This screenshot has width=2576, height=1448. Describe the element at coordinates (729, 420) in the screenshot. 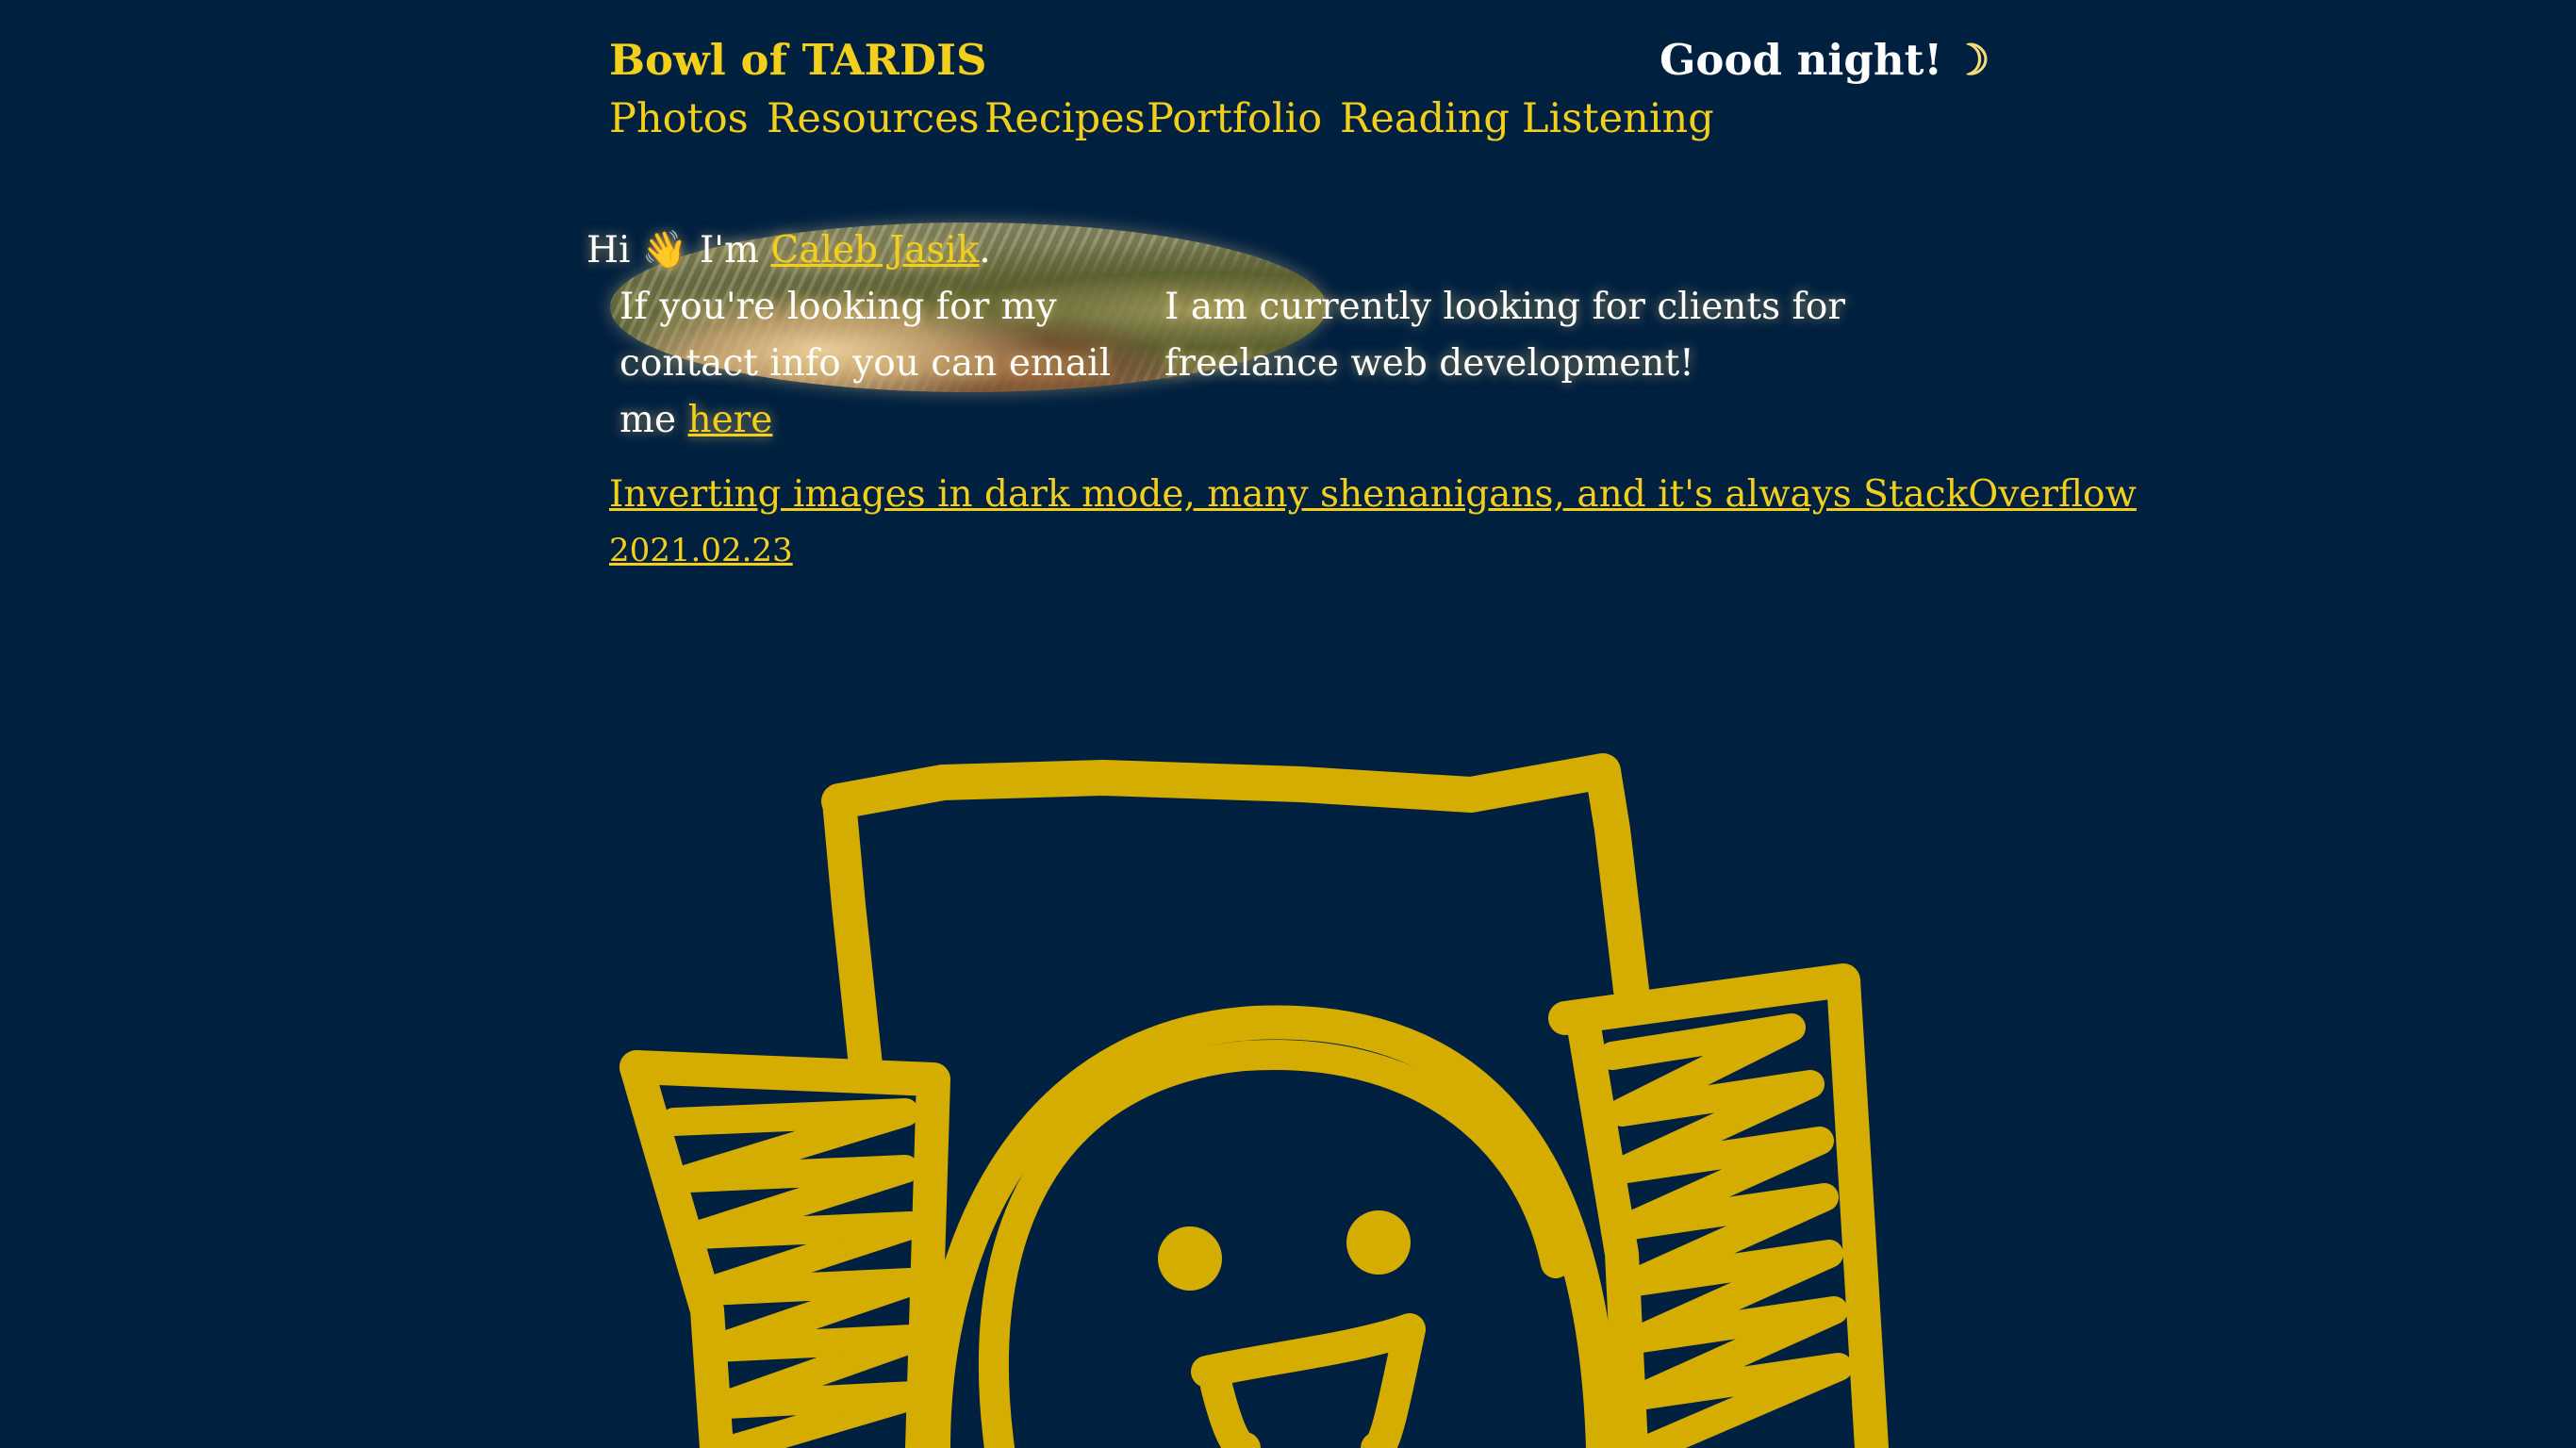

I see `email-link: here` at that location.